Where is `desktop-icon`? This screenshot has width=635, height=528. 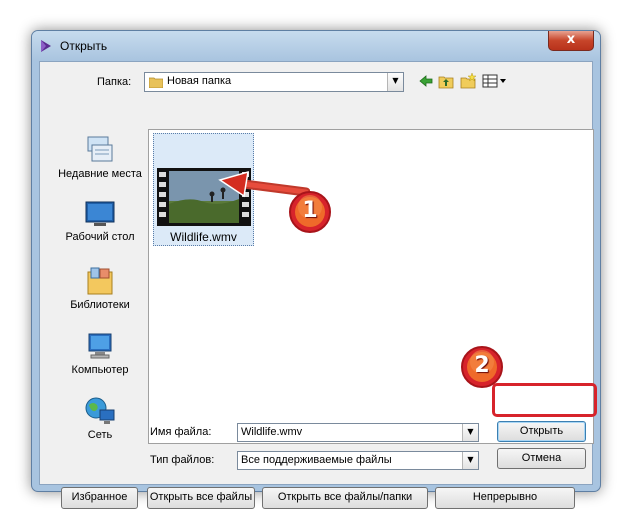
desktop-icon is located at coordinates (100, 213).